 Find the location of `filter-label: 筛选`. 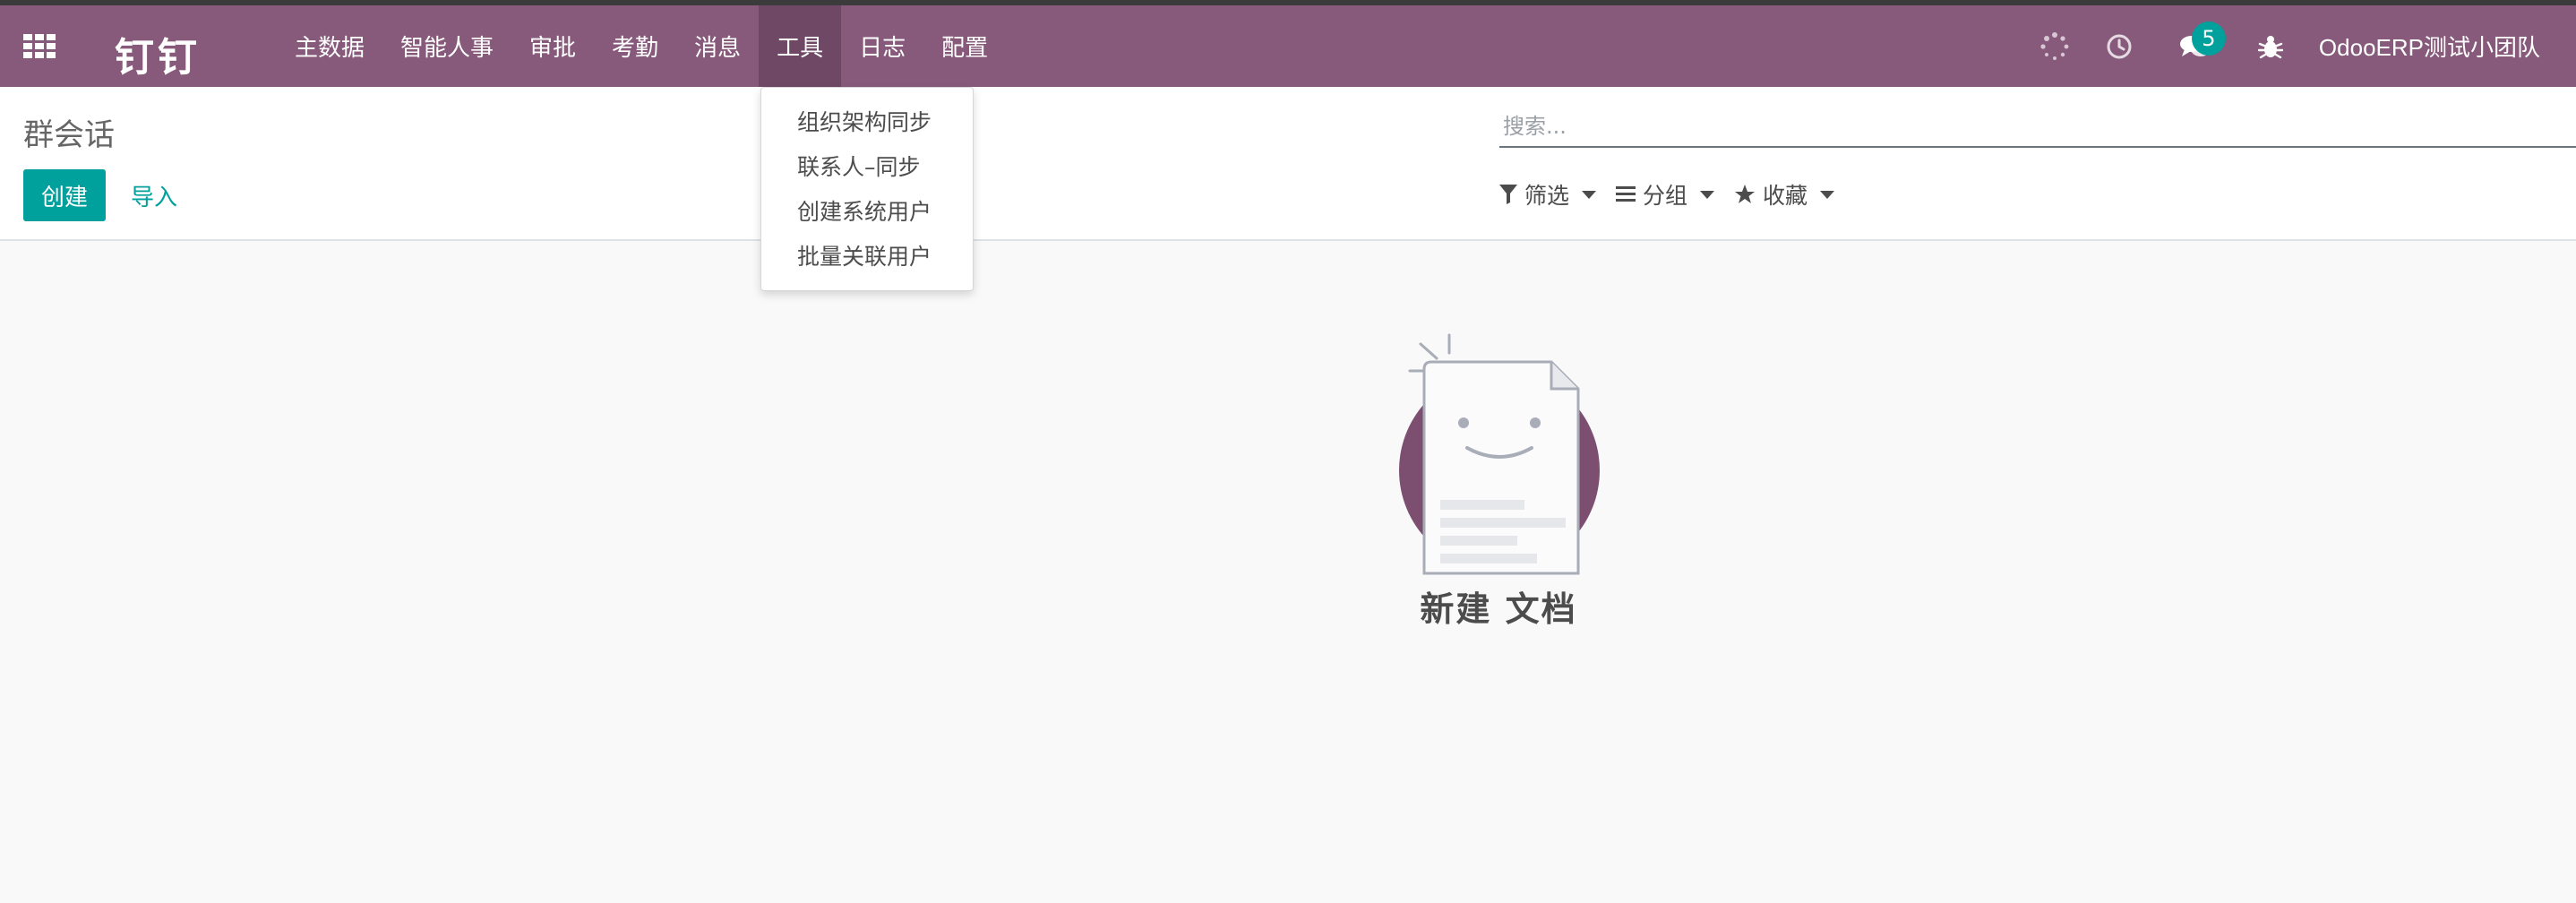

filter-label: 筛选 is located at coordinates (1547, 196).